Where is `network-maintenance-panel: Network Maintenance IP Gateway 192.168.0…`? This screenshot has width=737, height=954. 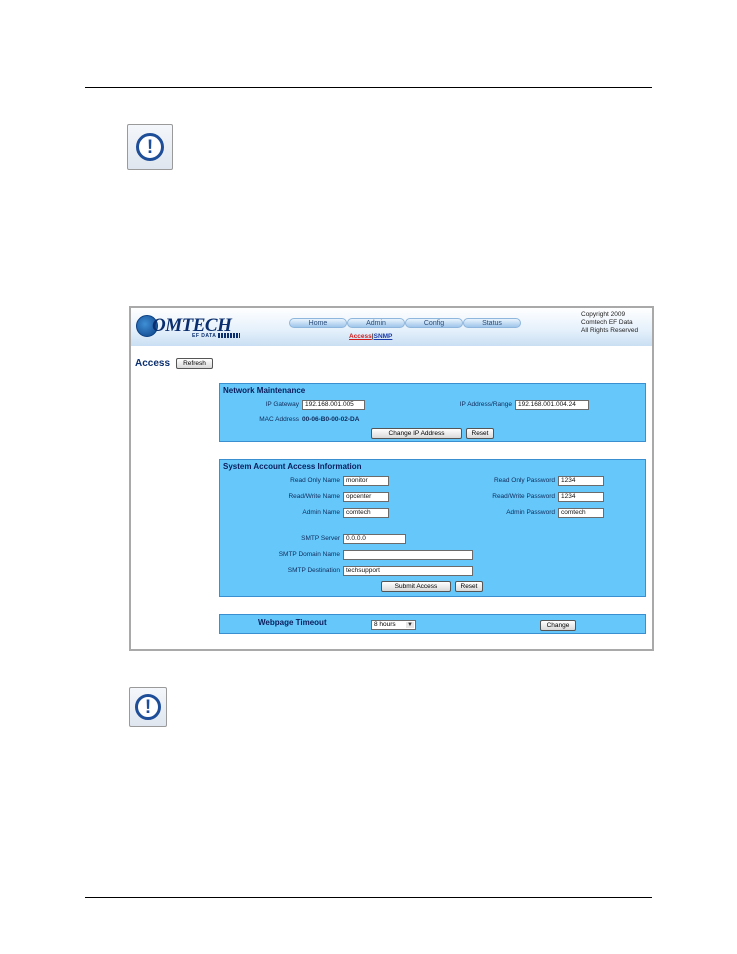 network-maintenance-panel: Network Maintenance IP Gateway 192.168.0… is located at coordinates (432, 412).